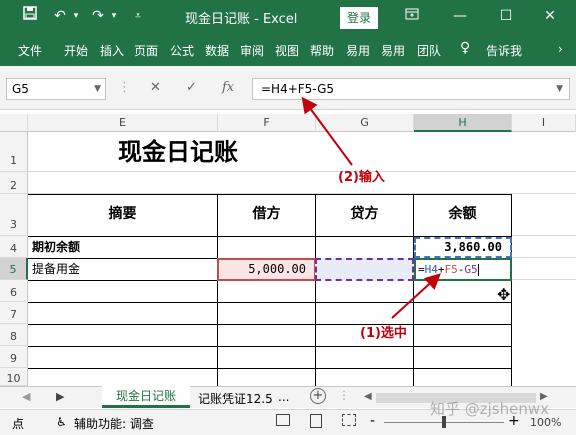 The height and width of the screenshot is (435, 576). Describe the element at coordinates (441, 269) in the screenshot. I see `formula-part-plus: +` at that location.